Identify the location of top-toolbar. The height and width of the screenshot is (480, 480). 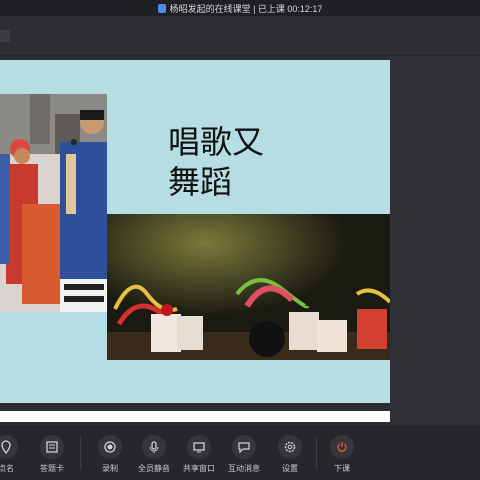
(240, 36).